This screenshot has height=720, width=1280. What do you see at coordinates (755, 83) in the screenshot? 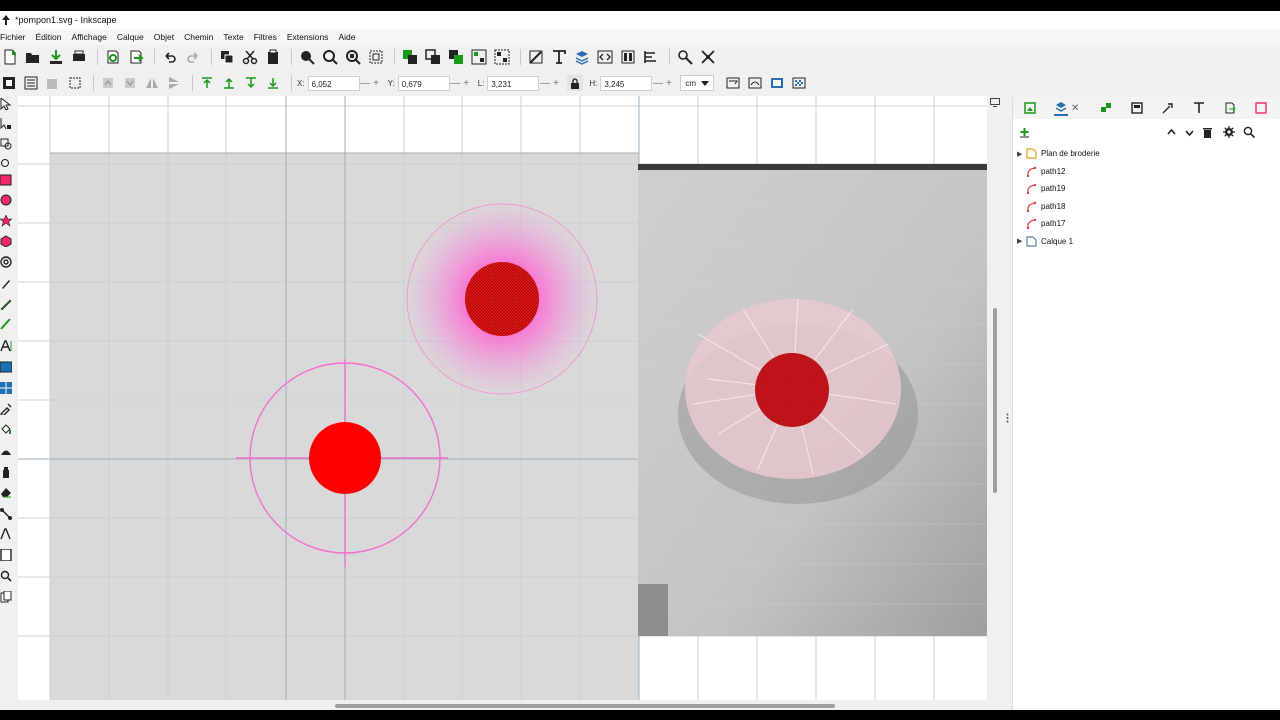
I see `scale-corners-icon` at bounding box center [755, 83].